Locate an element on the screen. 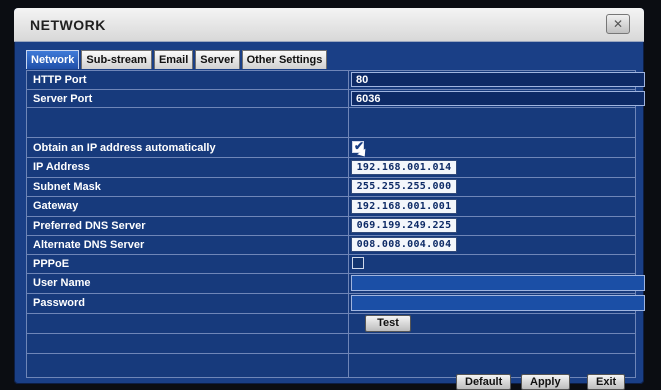  close-icon: ✕ is located at coordinates (618, 24).